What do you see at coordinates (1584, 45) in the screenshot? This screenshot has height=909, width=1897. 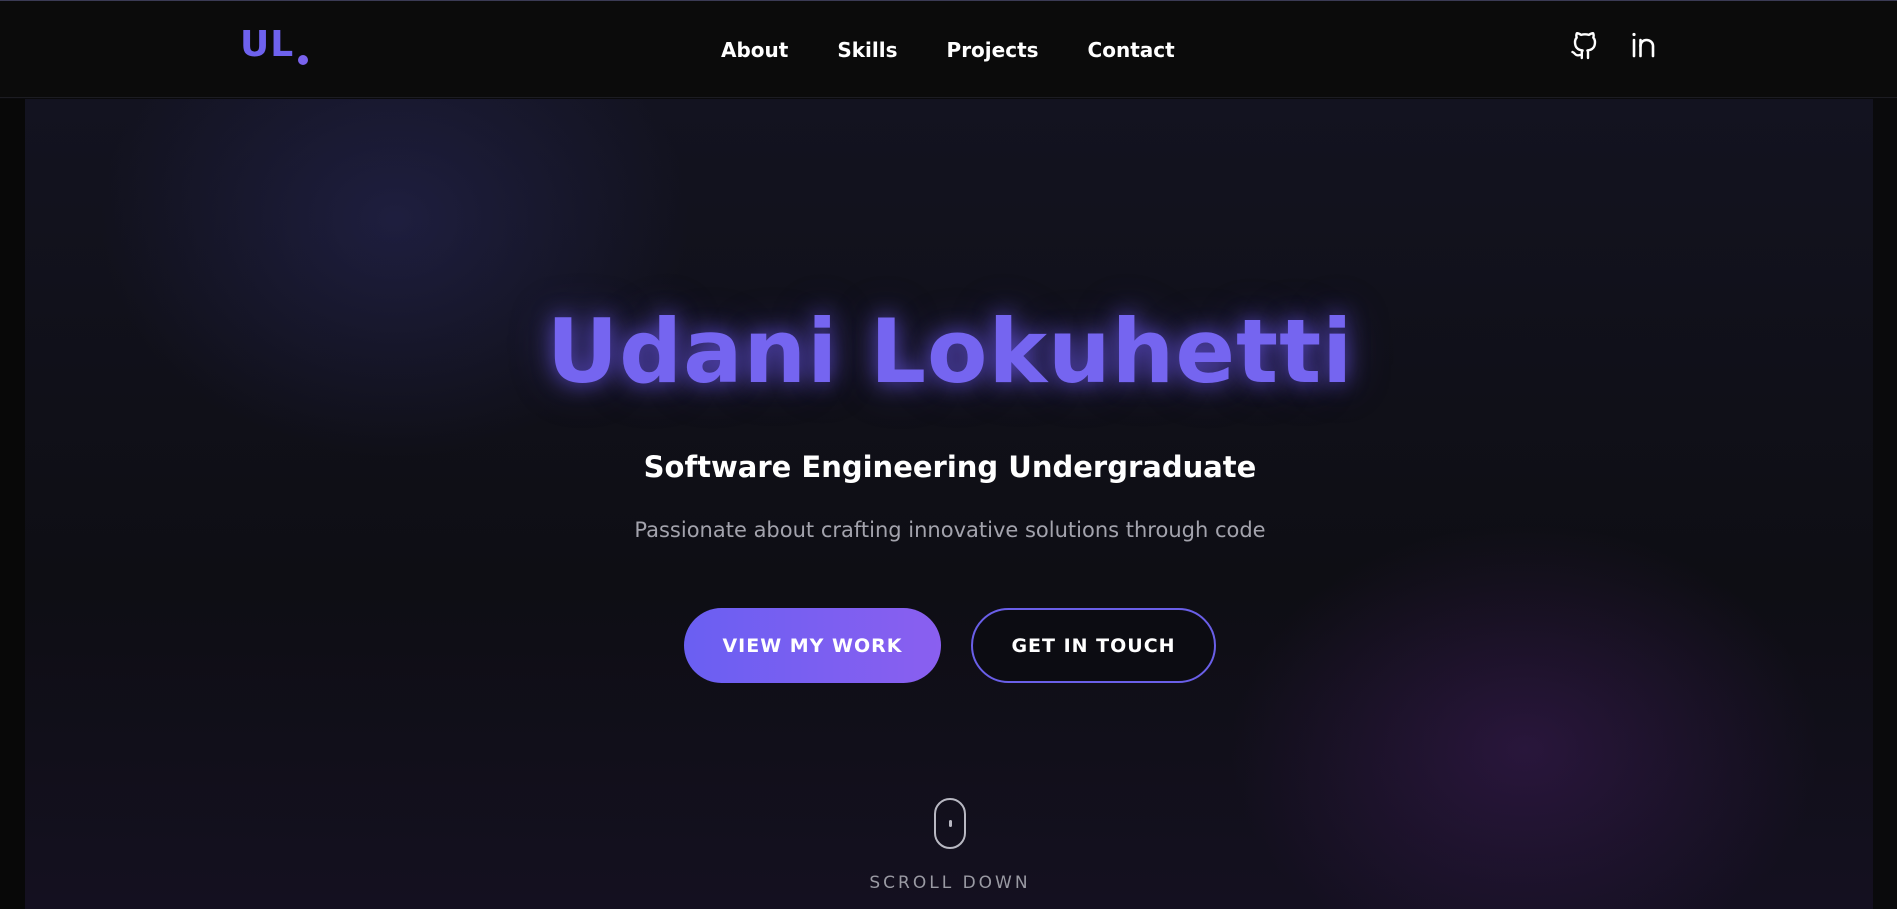 I see `github-icon` at bounding box center [1584, 45].